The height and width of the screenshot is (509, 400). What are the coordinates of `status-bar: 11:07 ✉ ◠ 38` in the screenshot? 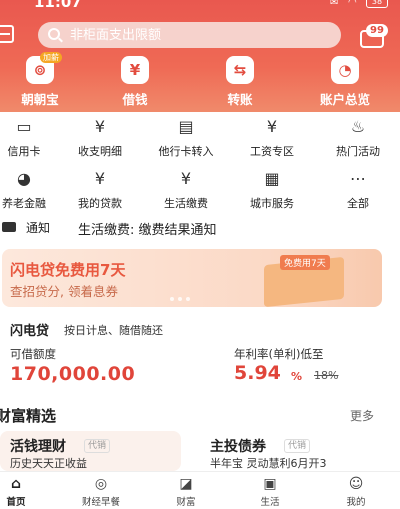 It's located at (200, 6).